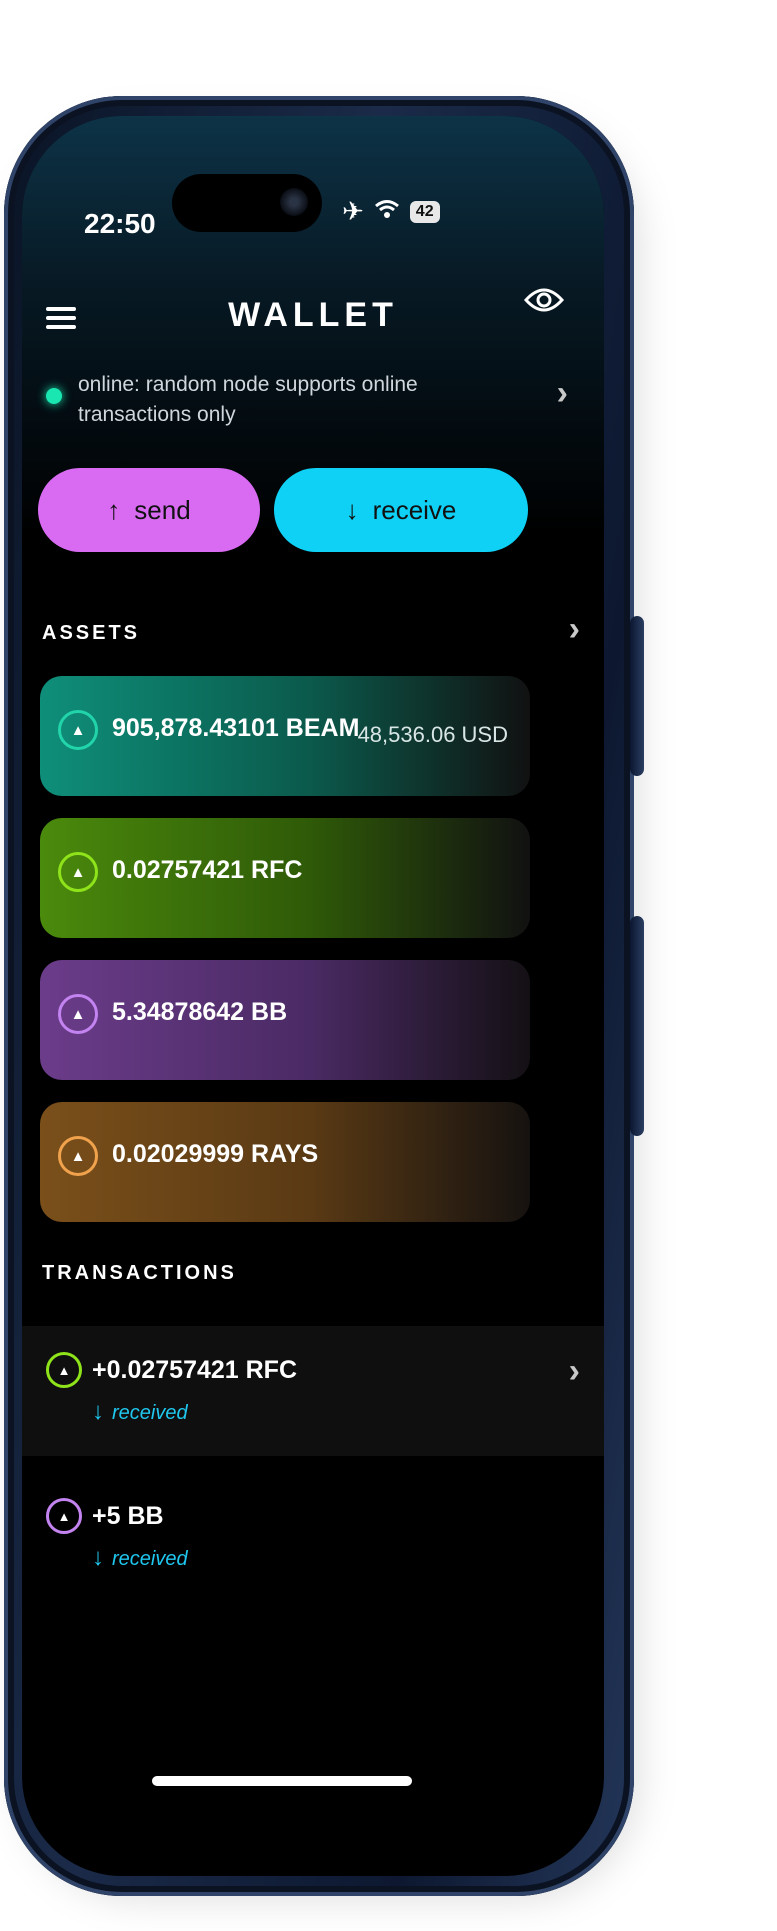 Image resolution: width=777 pixels, height=1931 pixels. Describe the element at coordinates (200, 1012) in the screenshot. I see `asset-amount: 5.34878642 BB` at that location.